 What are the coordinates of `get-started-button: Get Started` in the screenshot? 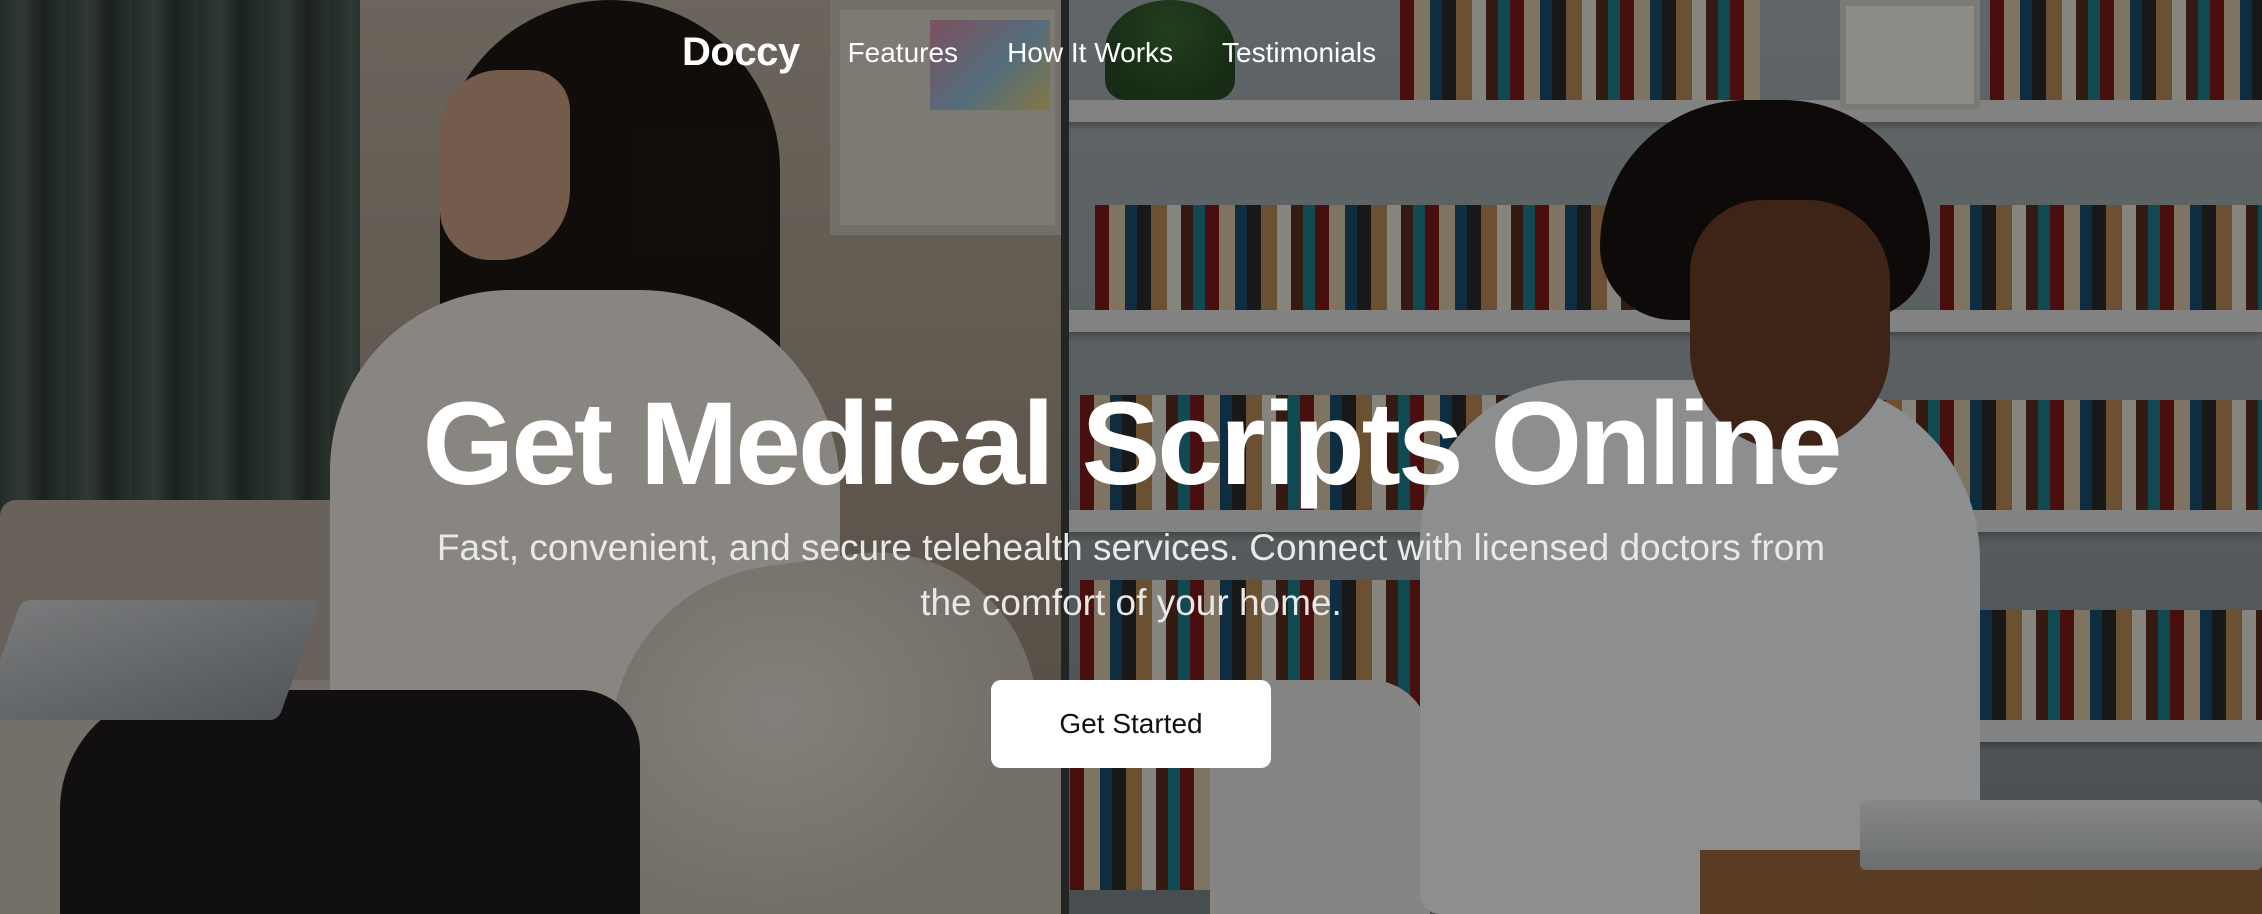 It's located at (1131, 724).